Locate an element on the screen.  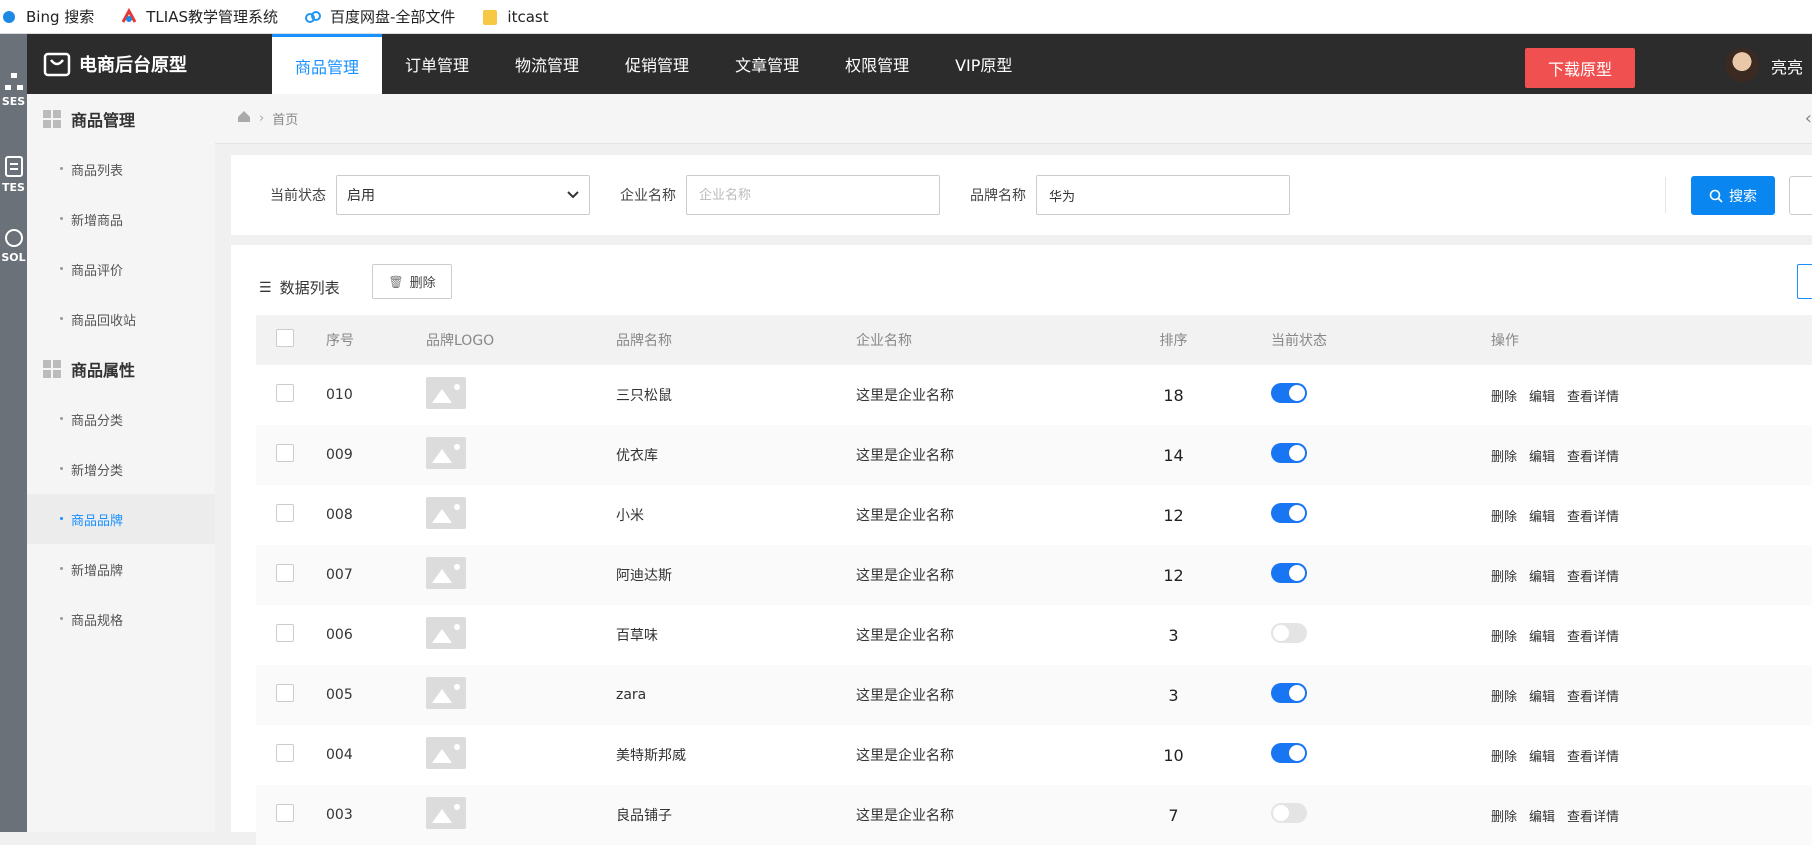
row-id: 003 is located at coordinates (339, 815).